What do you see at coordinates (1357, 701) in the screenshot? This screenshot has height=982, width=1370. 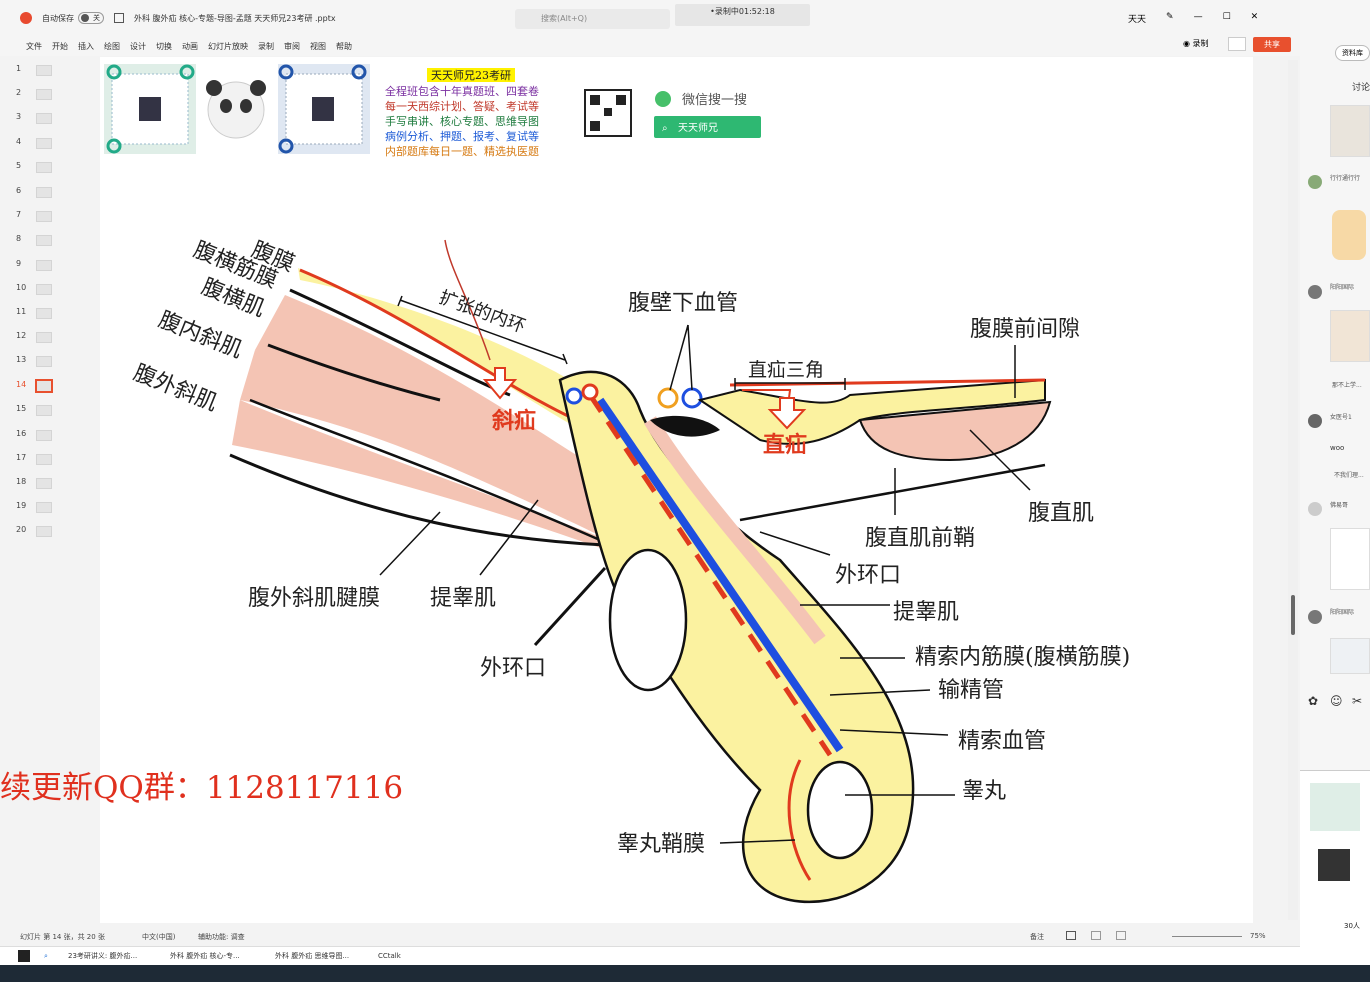 I see `scissors-icon: ✂` at bounding box center [1357, 701].